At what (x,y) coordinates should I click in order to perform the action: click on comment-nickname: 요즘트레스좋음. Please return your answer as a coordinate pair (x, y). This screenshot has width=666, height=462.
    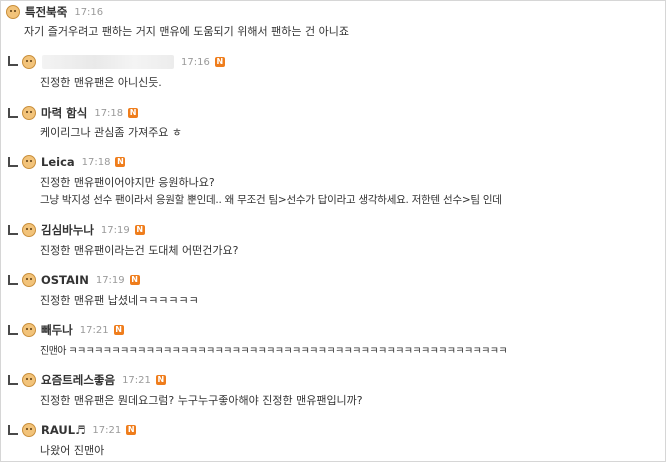
    Looking at the image, I should click on (78, 380).